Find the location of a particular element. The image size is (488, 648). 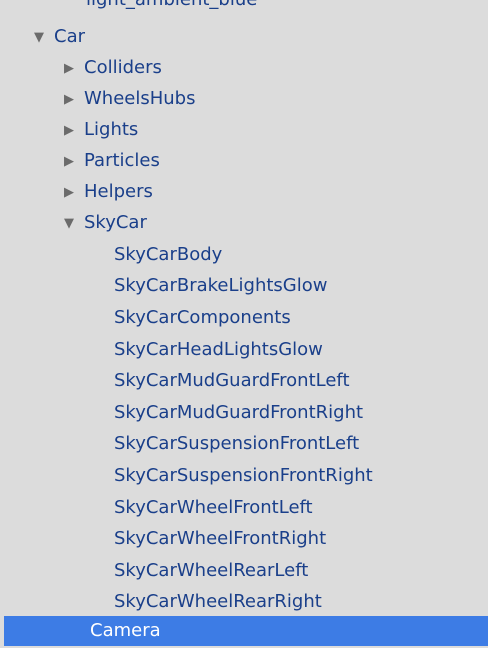

hierarchy-item-skycarcomponents: SkyCarComponents is located at coordinates (244, 318).